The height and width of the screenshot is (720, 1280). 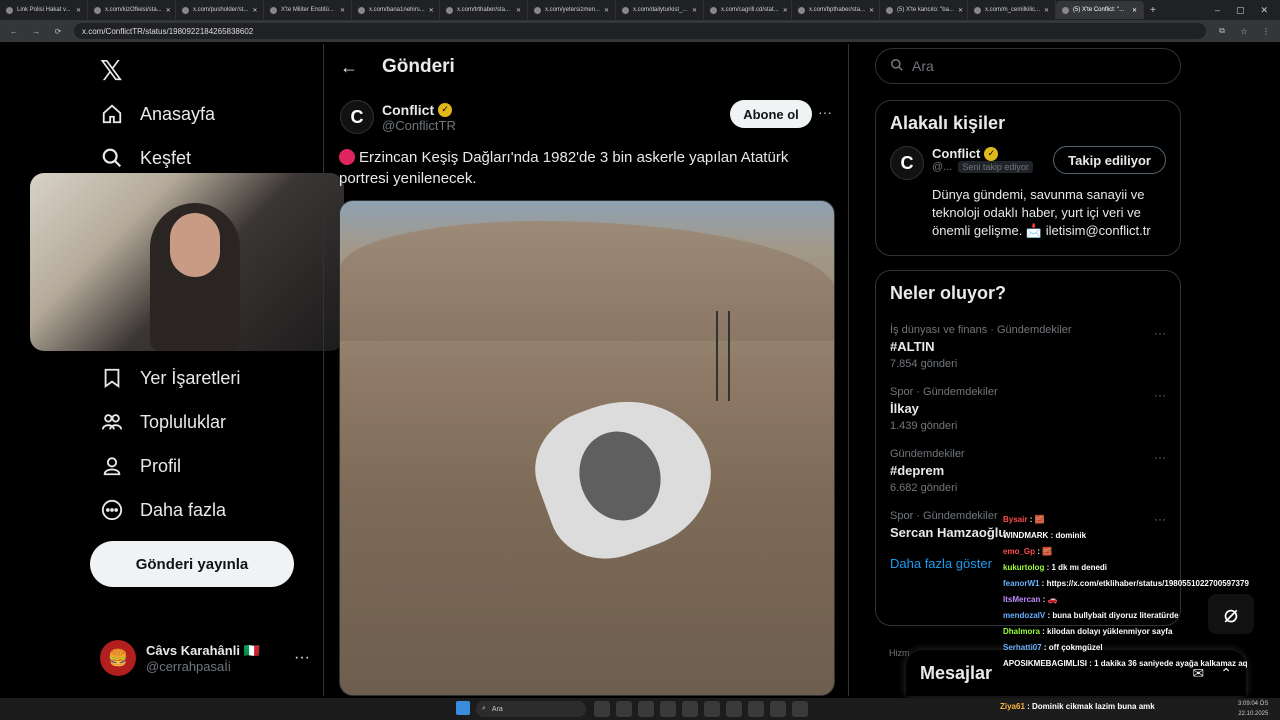 What do you see at coordinates (132, 10) in the screenshot?
I see `browser-tab: x.com/kizOfkesi/sta... ✕` at bounding box center [132, 10].